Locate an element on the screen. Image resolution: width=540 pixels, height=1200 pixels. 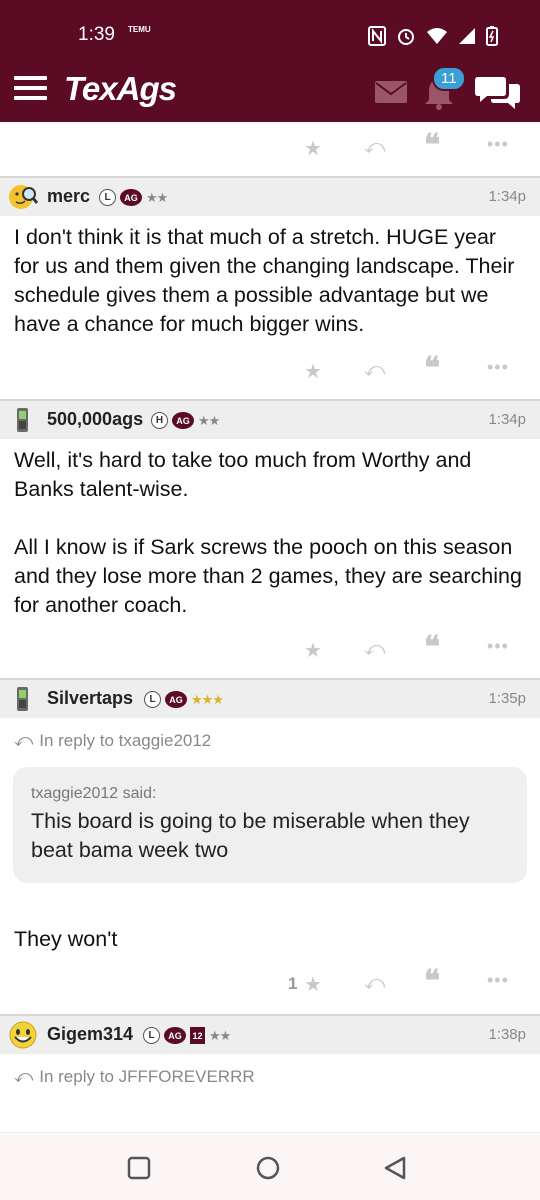
post-header: Silvertaps L AG ★★★ 1:35p is located at coordinates (270, 698).